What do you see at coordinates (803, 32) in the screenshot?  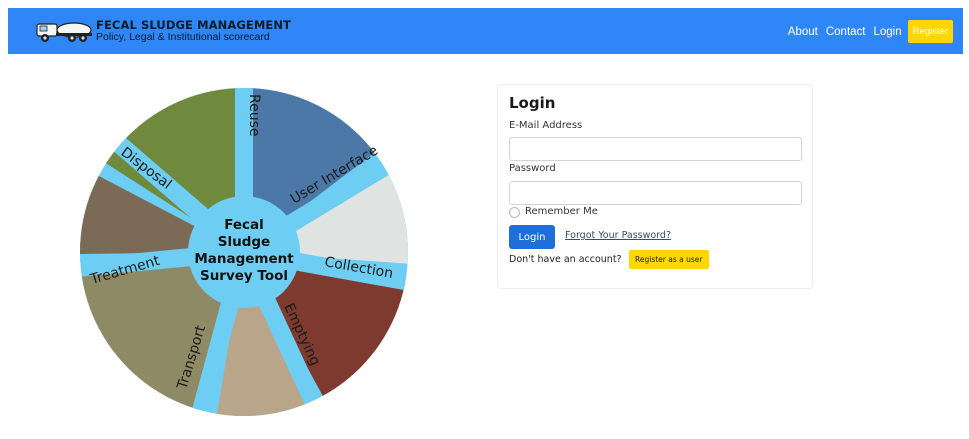 I see `nav-about-link: About` at bounding box center [803, 32].